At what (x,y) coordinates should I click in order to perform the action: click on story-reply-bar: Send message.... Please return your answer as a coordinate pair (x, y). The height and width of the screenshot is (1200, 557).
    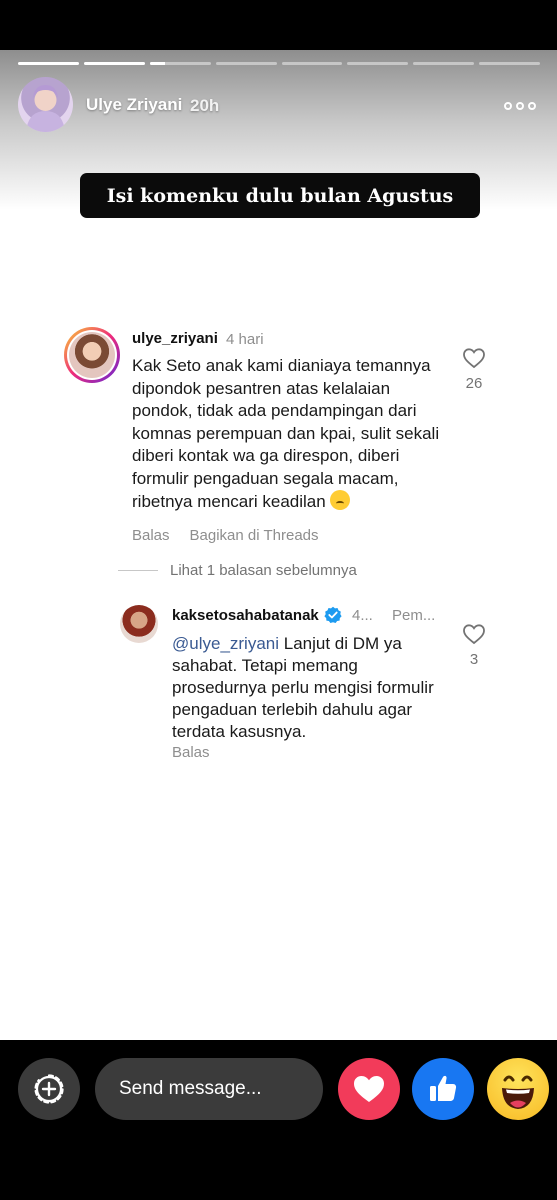
    Looking at the image, I should click on (278, 1120).